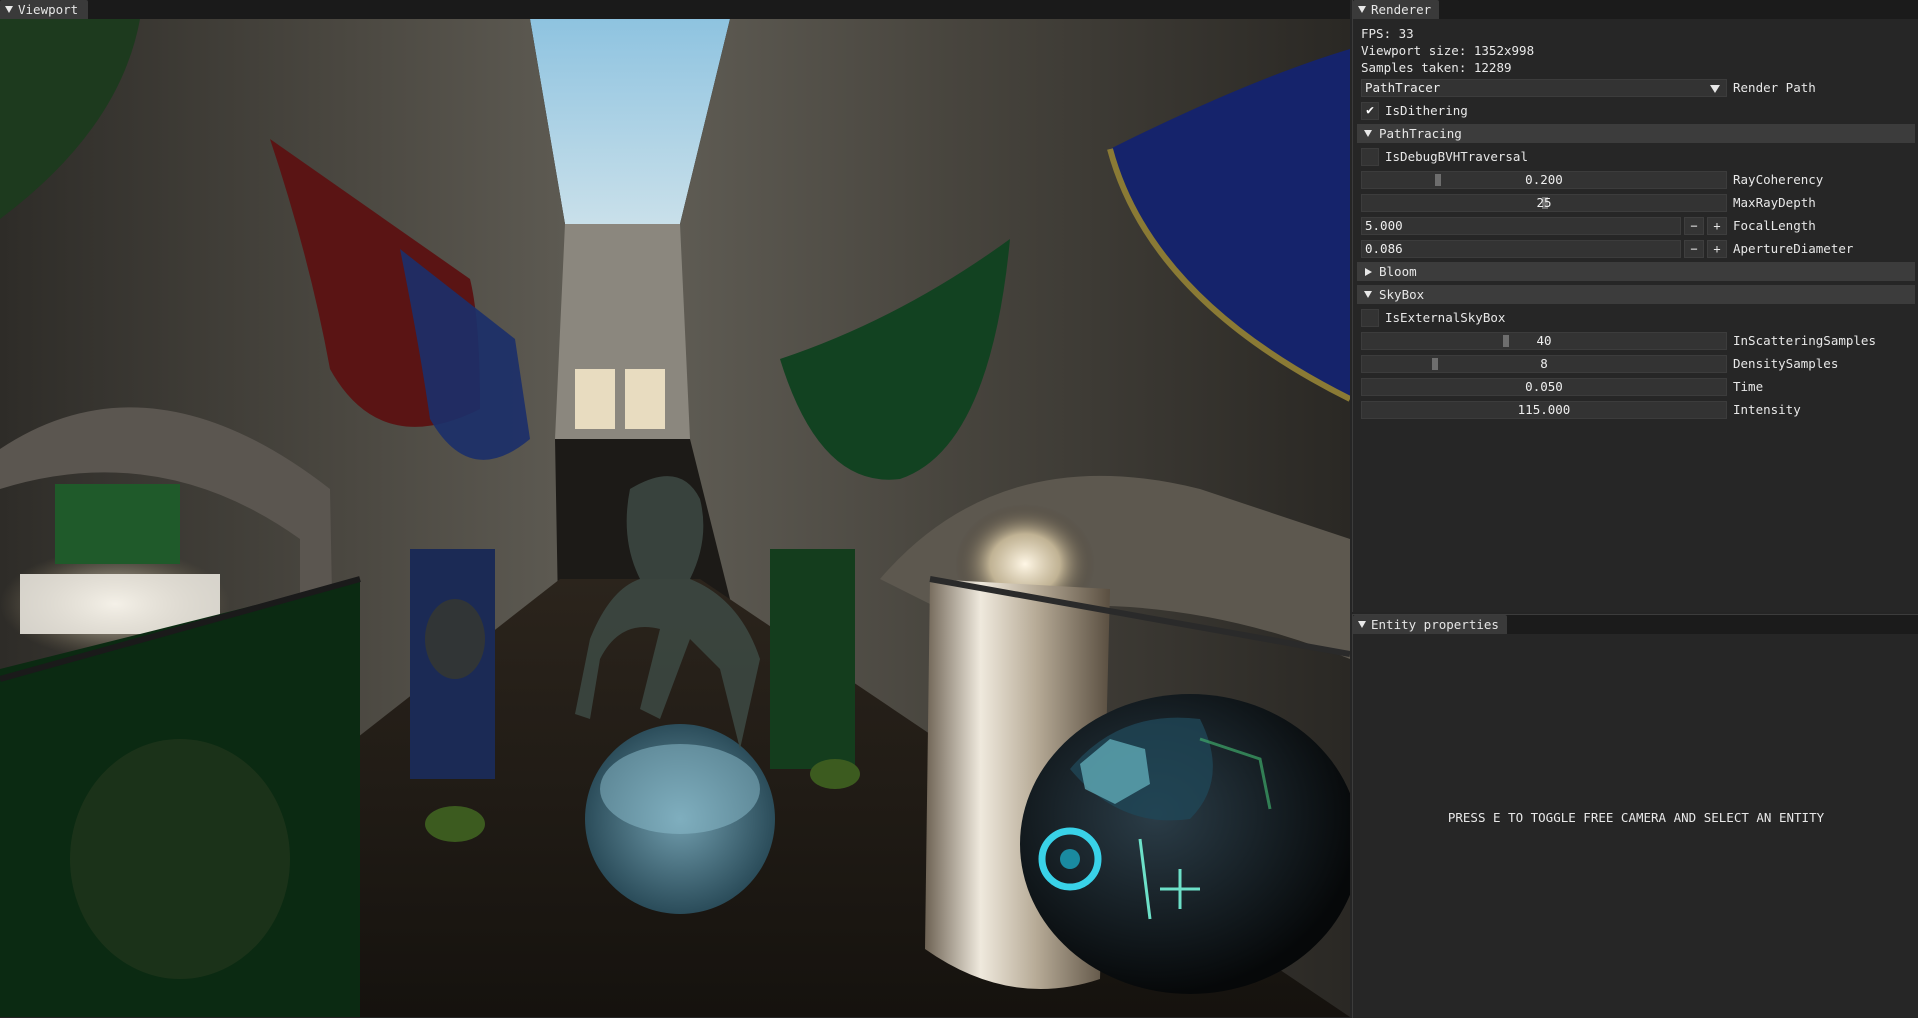 The image size is (1918, 1018). What do you see at coordinates (1521, 248) in the screenshot?
I see `aperture-diameter-input: 0.086` at bounding box center [1521, 248].